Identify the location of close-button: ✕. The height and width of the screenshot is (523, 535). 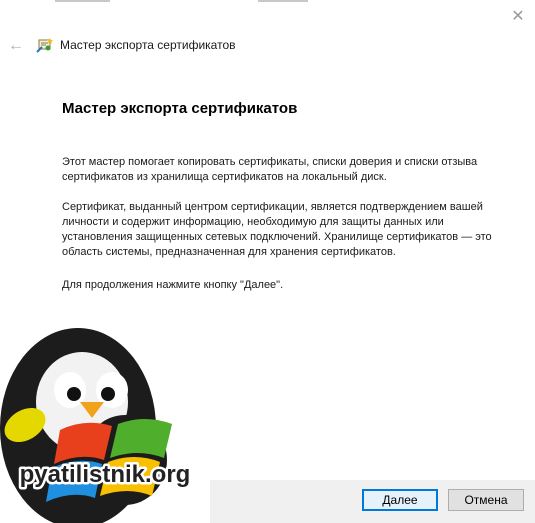
(518, 17).